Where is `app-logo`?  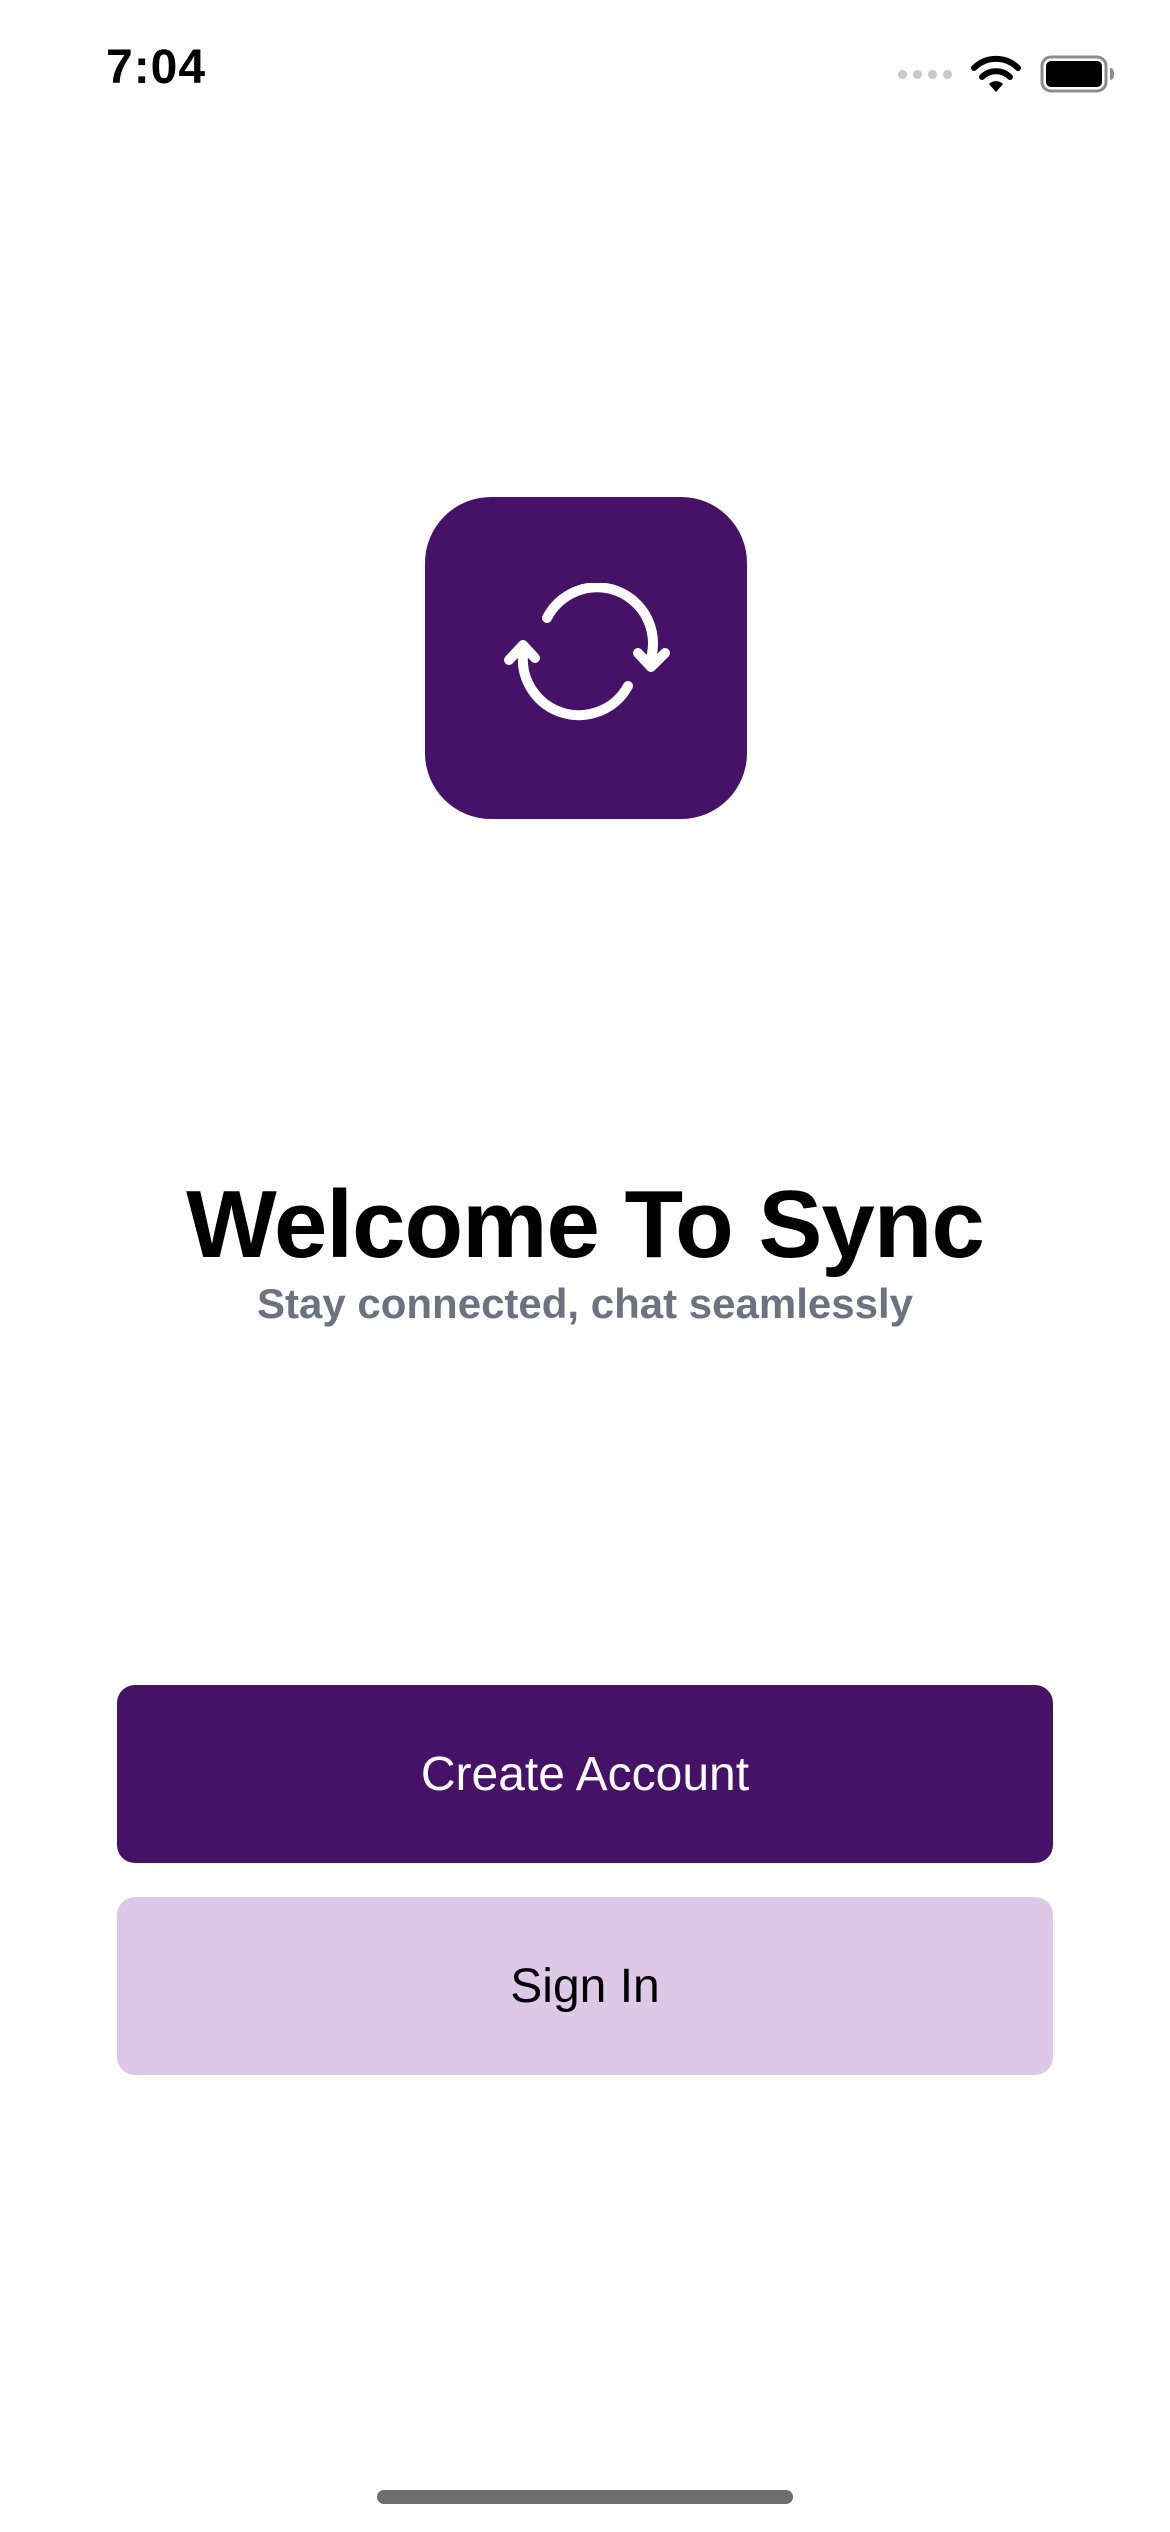 app-logo is located at coordinates (586, 658).